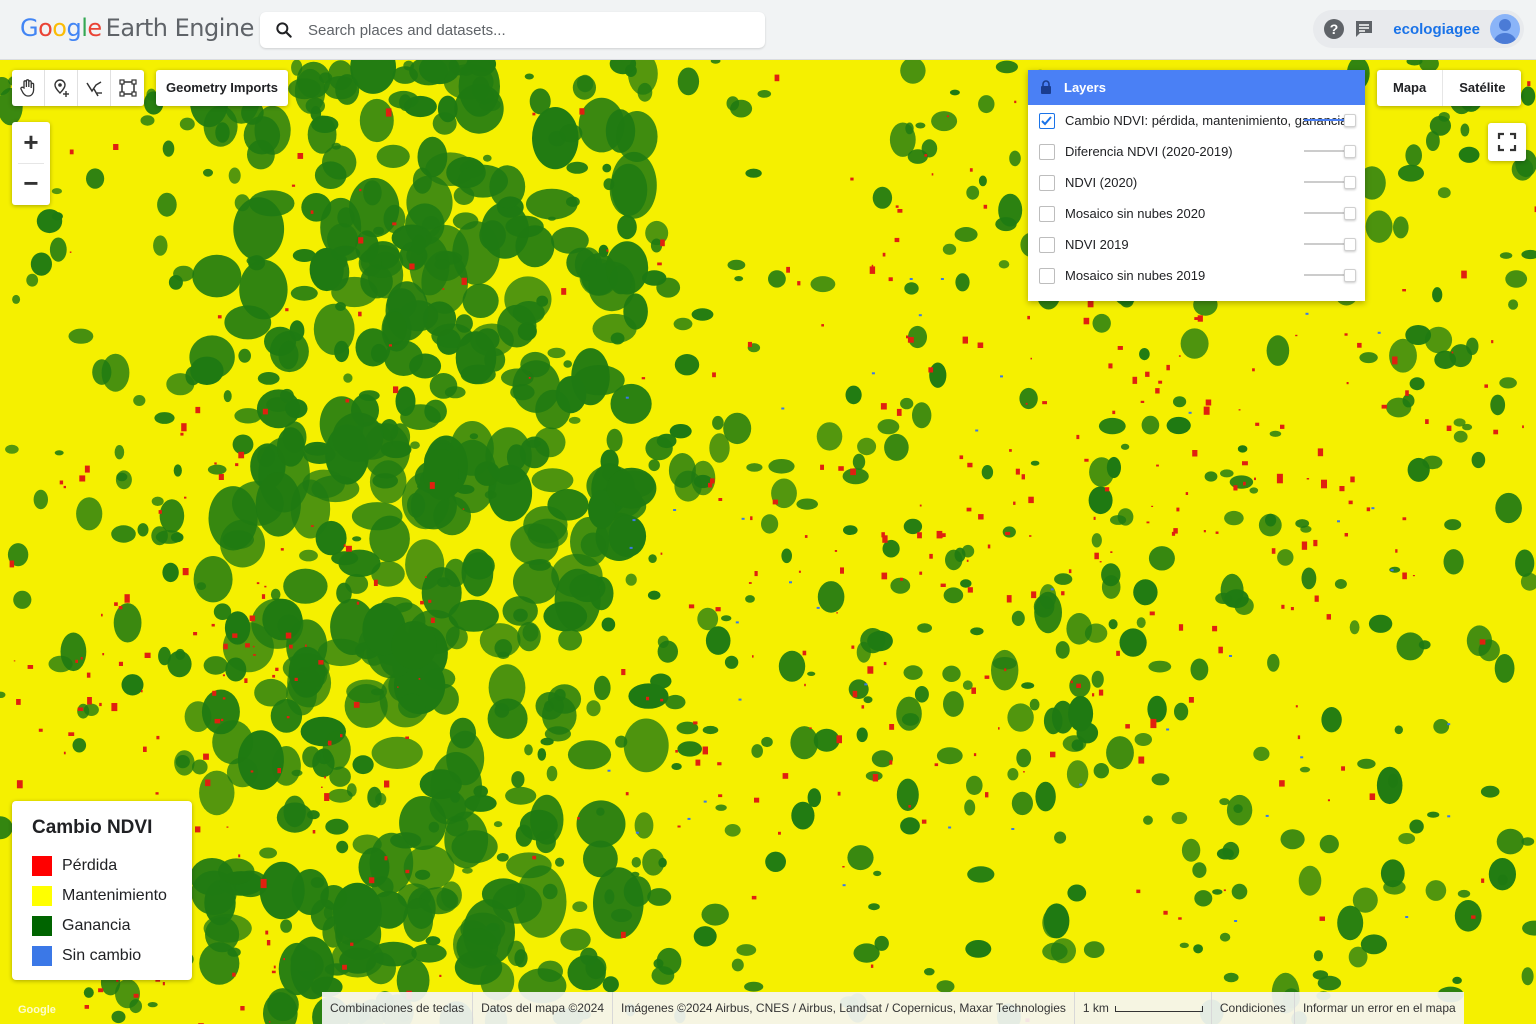  What do you see at coordinates (768, 30) in the screenshot?
I see `top-bar: GoogleEarth Engine ? ecologiagee` at bounding box center [768, 30].